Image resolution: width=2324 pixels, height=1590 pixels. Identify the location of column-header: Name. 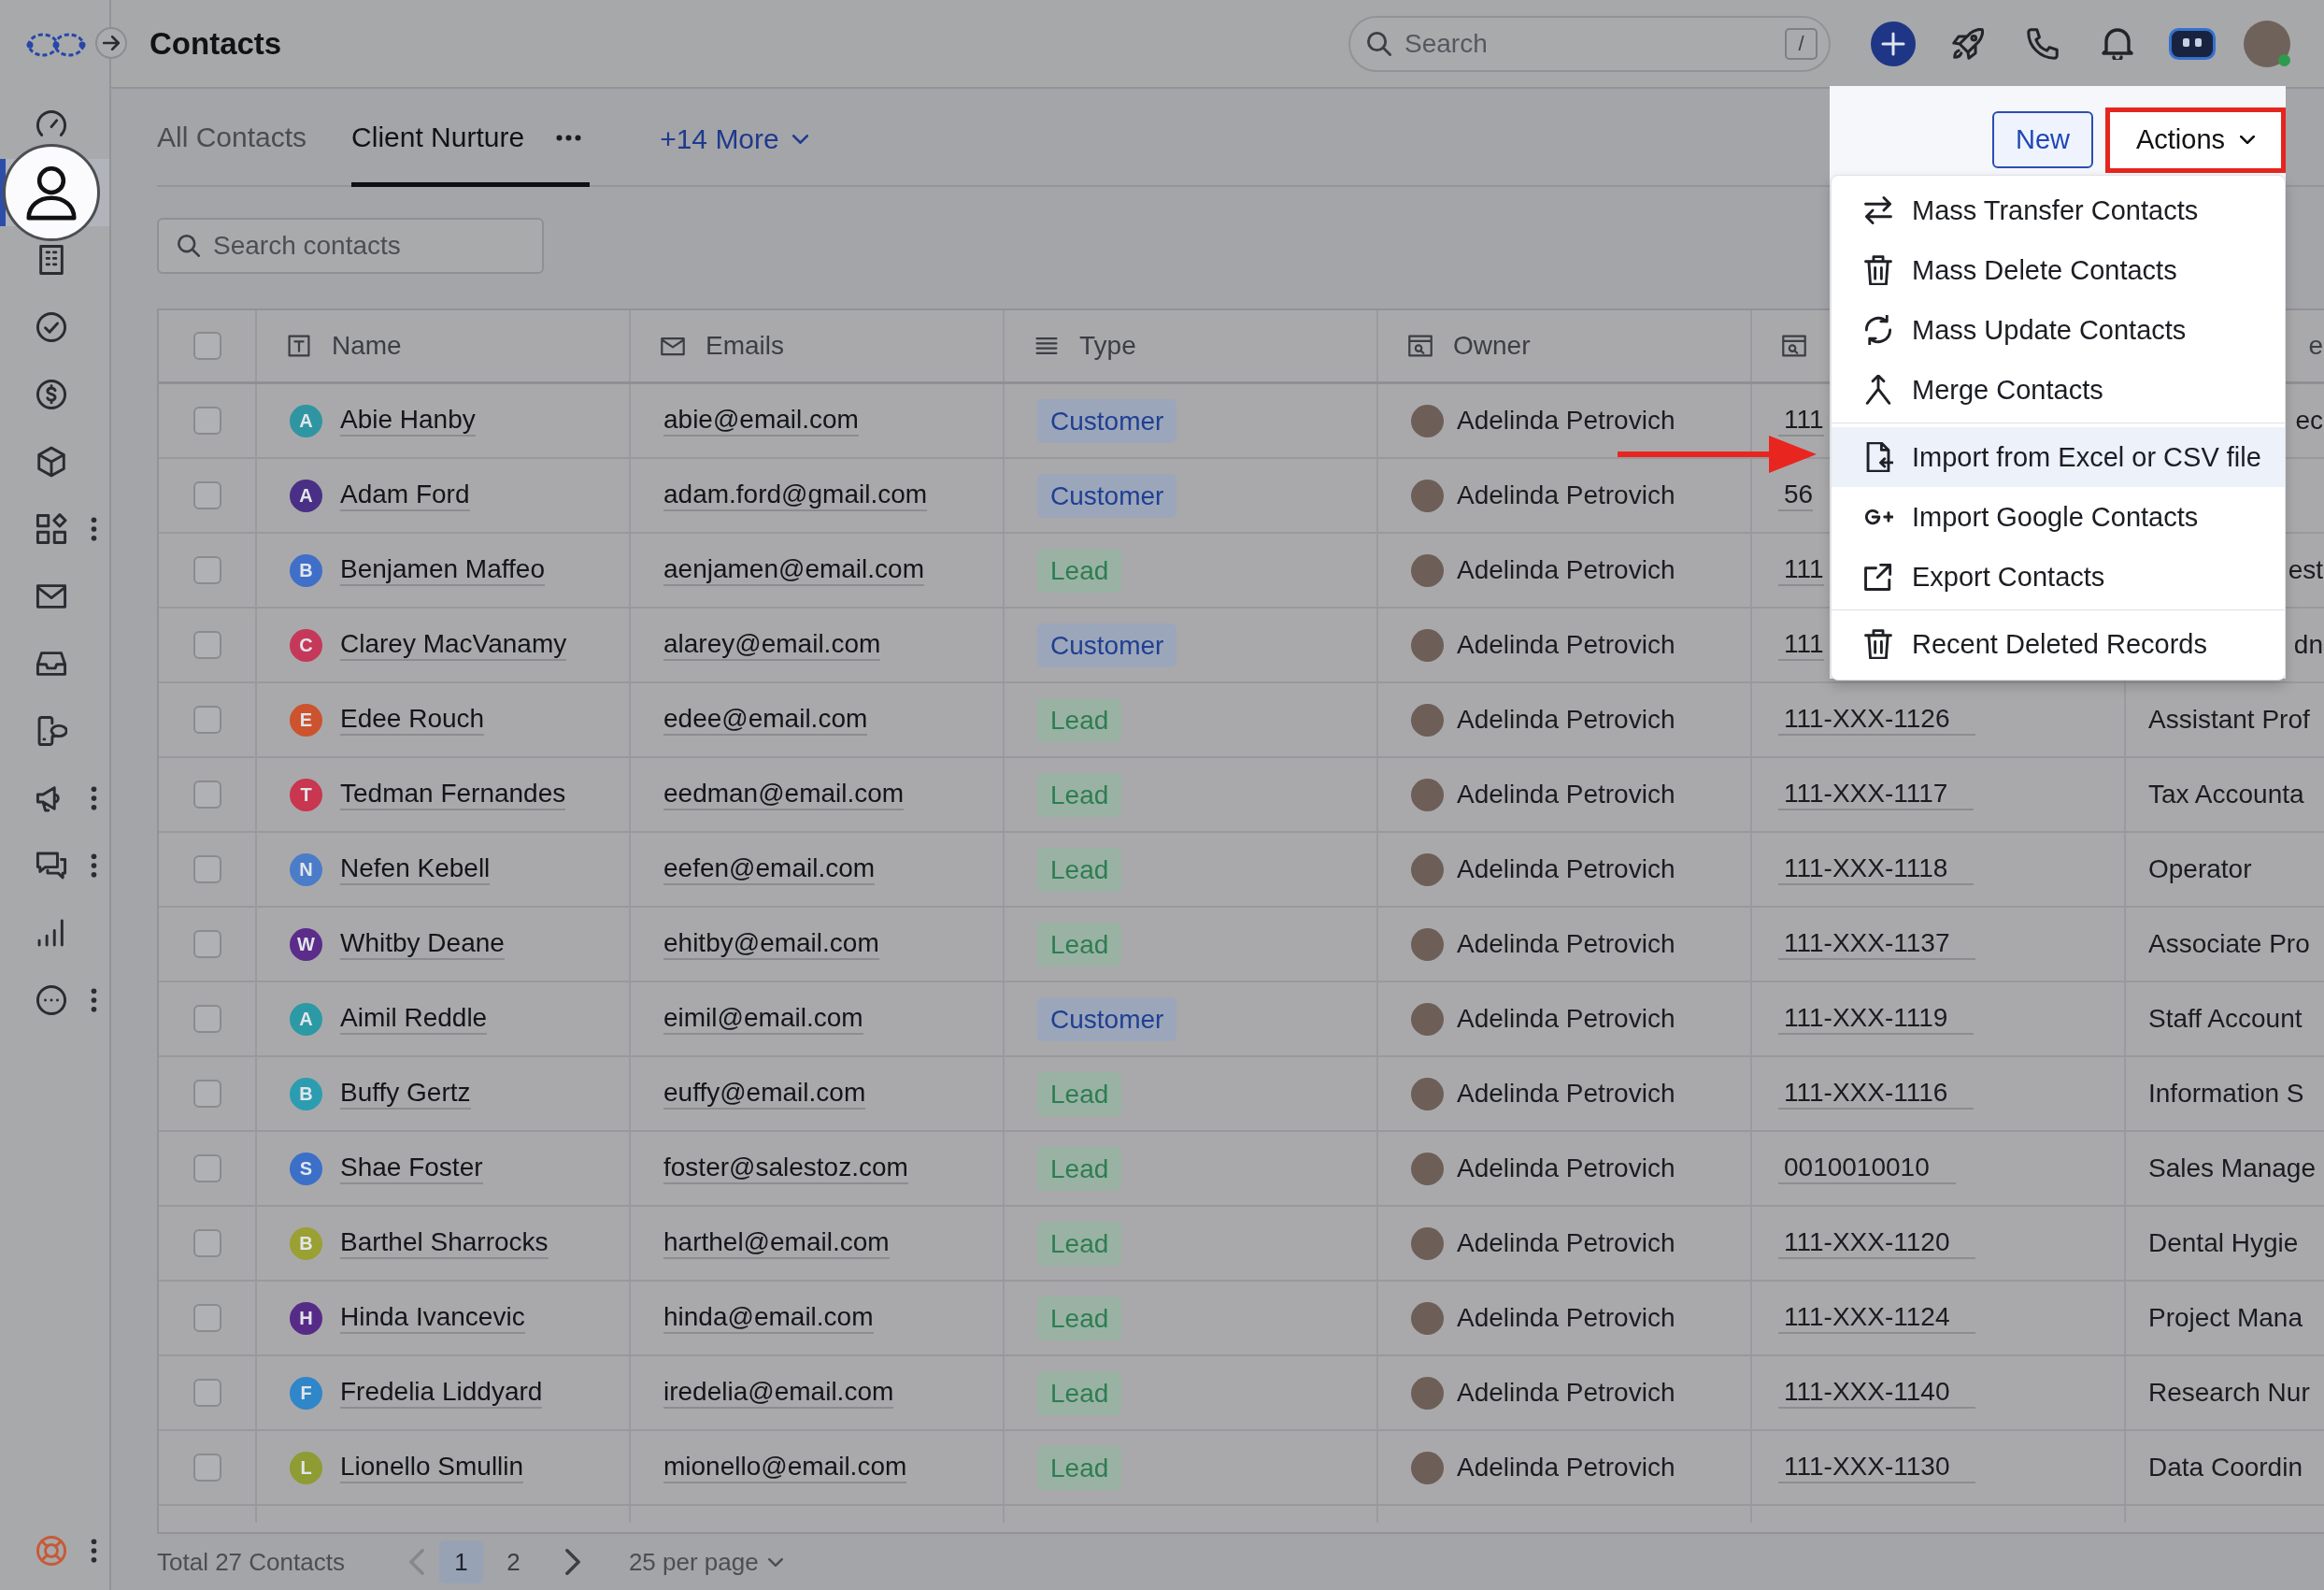
(367, 346).